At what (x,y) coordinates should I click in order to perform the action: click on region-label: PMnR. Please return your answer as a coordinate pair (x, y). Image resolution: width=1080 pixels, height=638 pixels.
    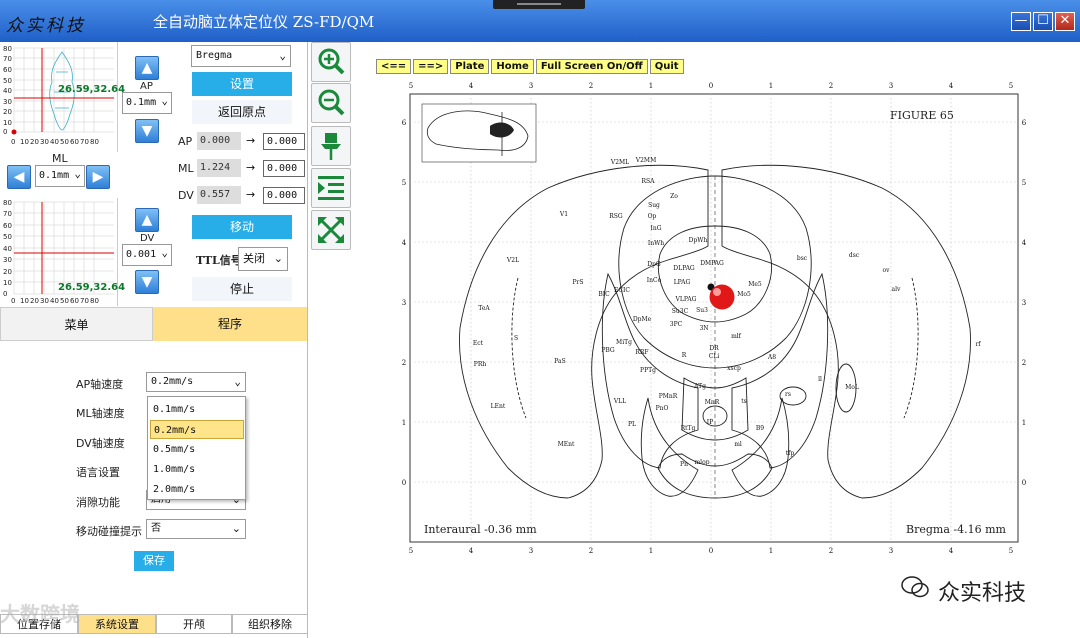
    Looking at the image, I should click on (668, 396).